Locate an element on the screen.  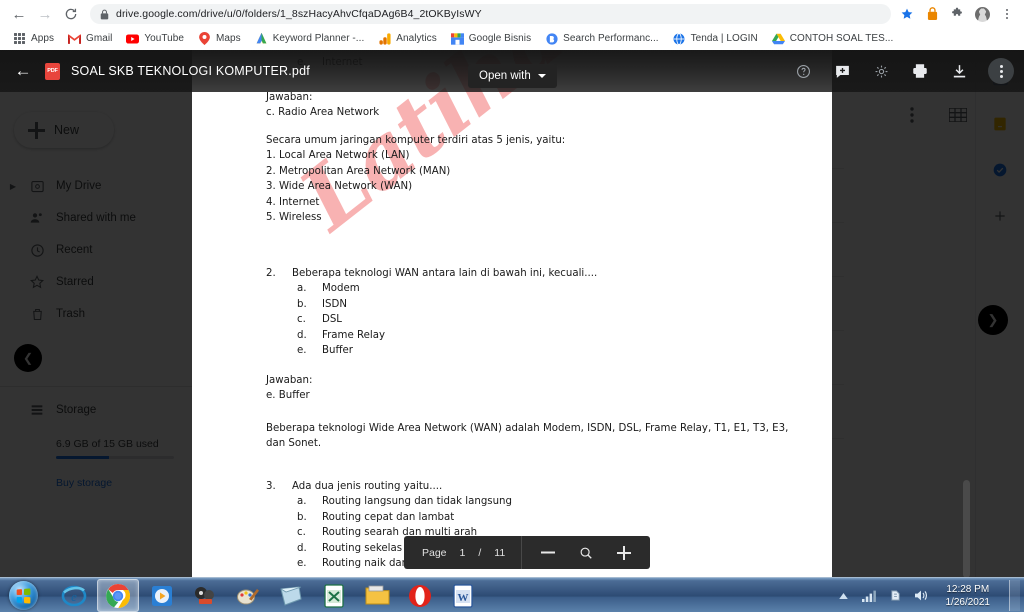
puzzle-extensions-icon is located at coordinates (957, 14).